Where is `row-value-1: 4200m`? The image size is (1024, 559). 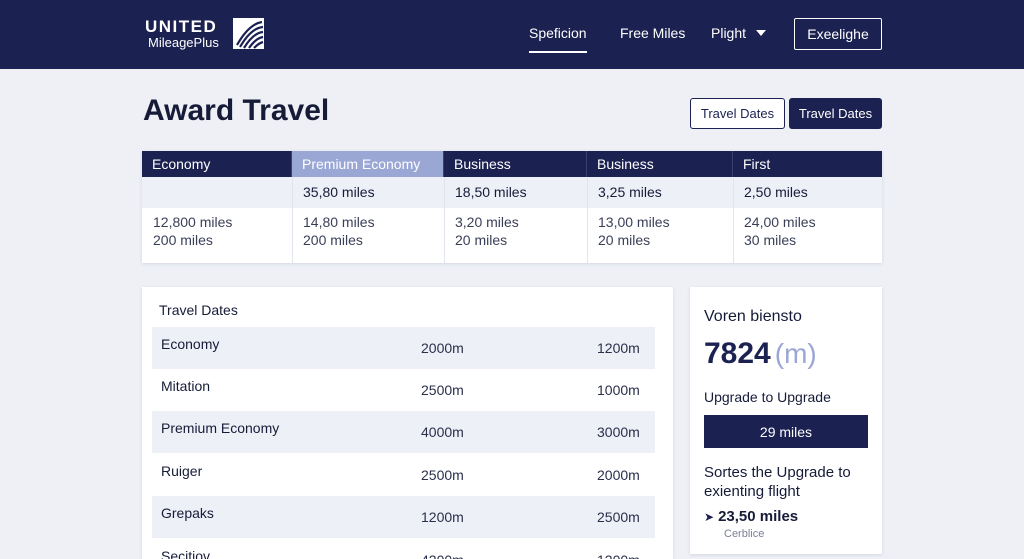 row-value-1: 4200m is located at coordinates (442, 555).